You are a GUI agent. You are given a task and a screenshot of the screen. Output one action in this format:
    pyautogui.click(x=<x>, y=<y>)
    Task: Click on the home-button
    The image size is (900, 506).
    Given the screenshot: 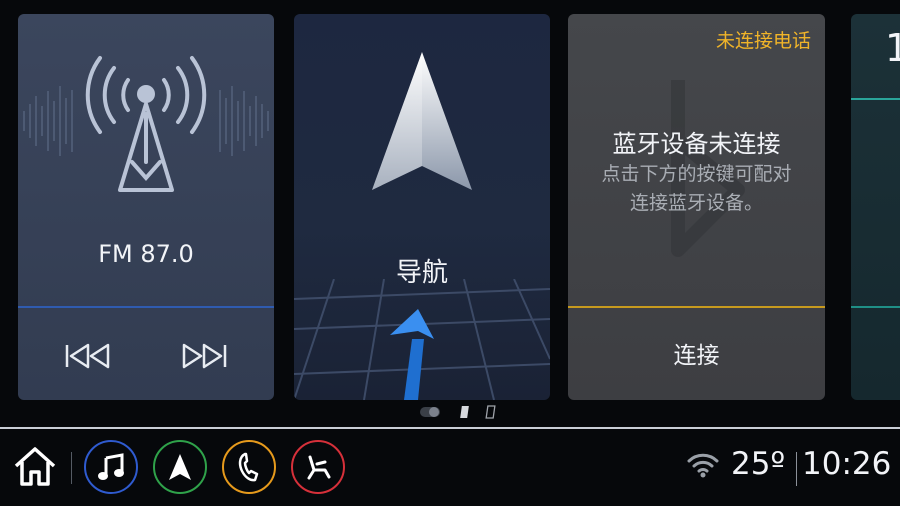 What is the action you would take?
    pyautogui.click(x=35, y=467)
    